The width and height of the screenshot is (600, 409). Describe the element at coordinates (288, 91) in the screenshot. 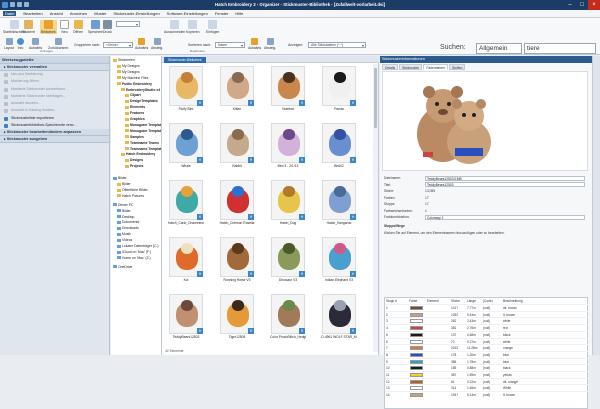

I see `design-card: H Numbat` at that location.